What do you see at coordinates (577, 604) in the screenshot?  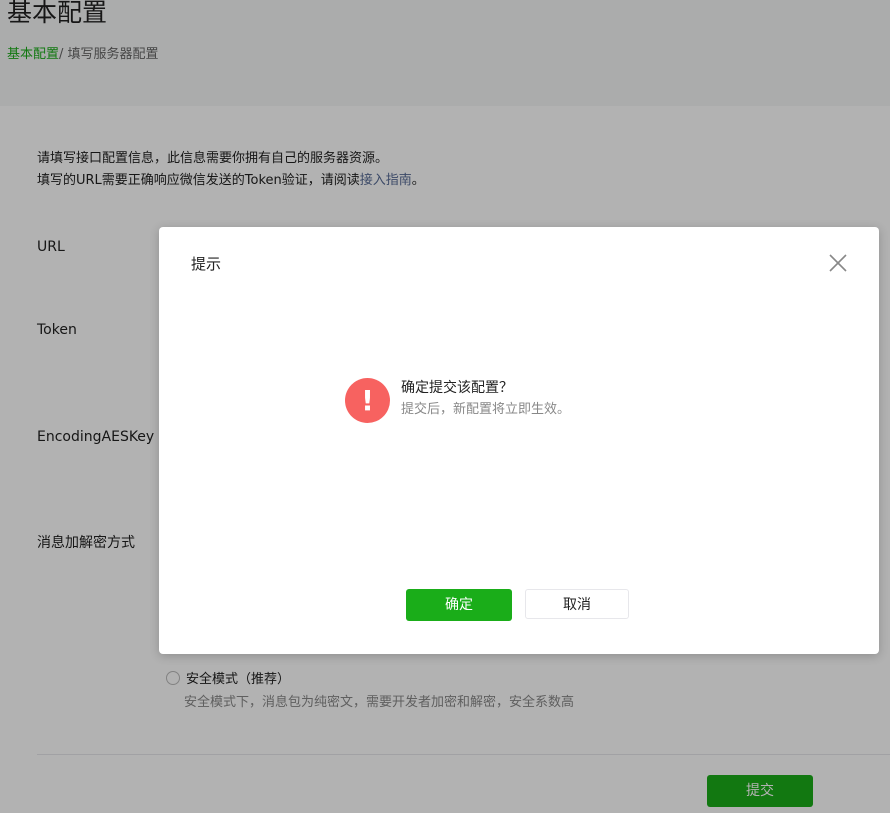 I see `cancel-button: 取消` at bounding box center [577, 604].